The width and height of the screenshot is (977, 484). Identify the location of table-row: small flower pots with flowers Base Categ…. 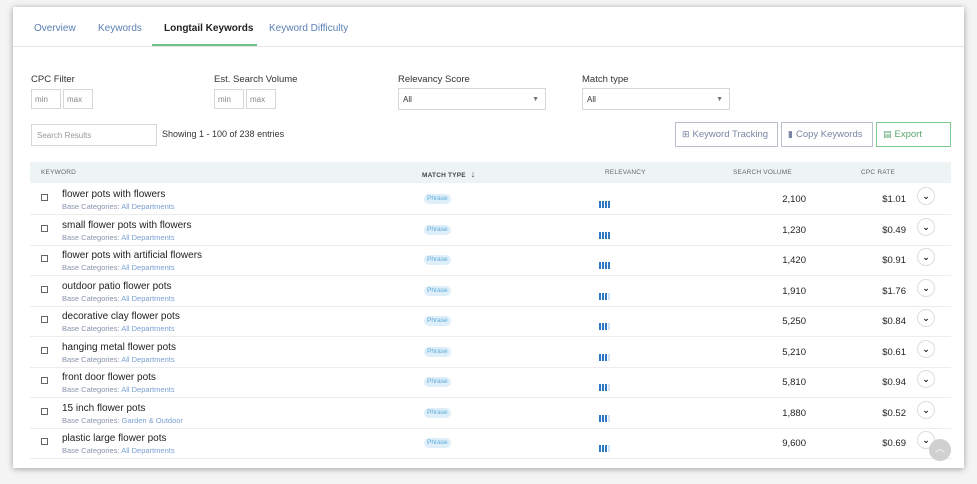
(490, 230).